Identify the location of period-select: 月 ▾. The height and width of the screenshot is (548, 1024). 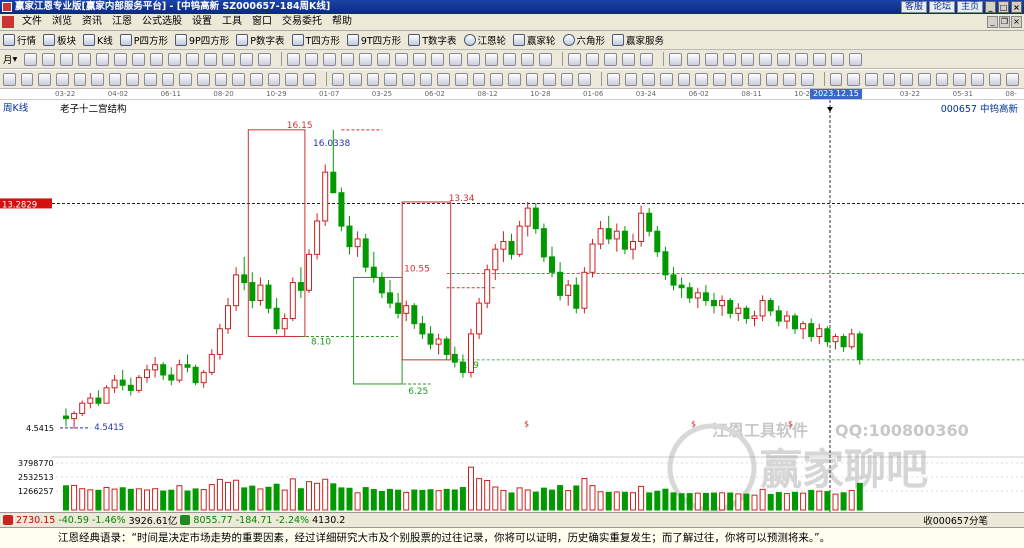
(10, 59).